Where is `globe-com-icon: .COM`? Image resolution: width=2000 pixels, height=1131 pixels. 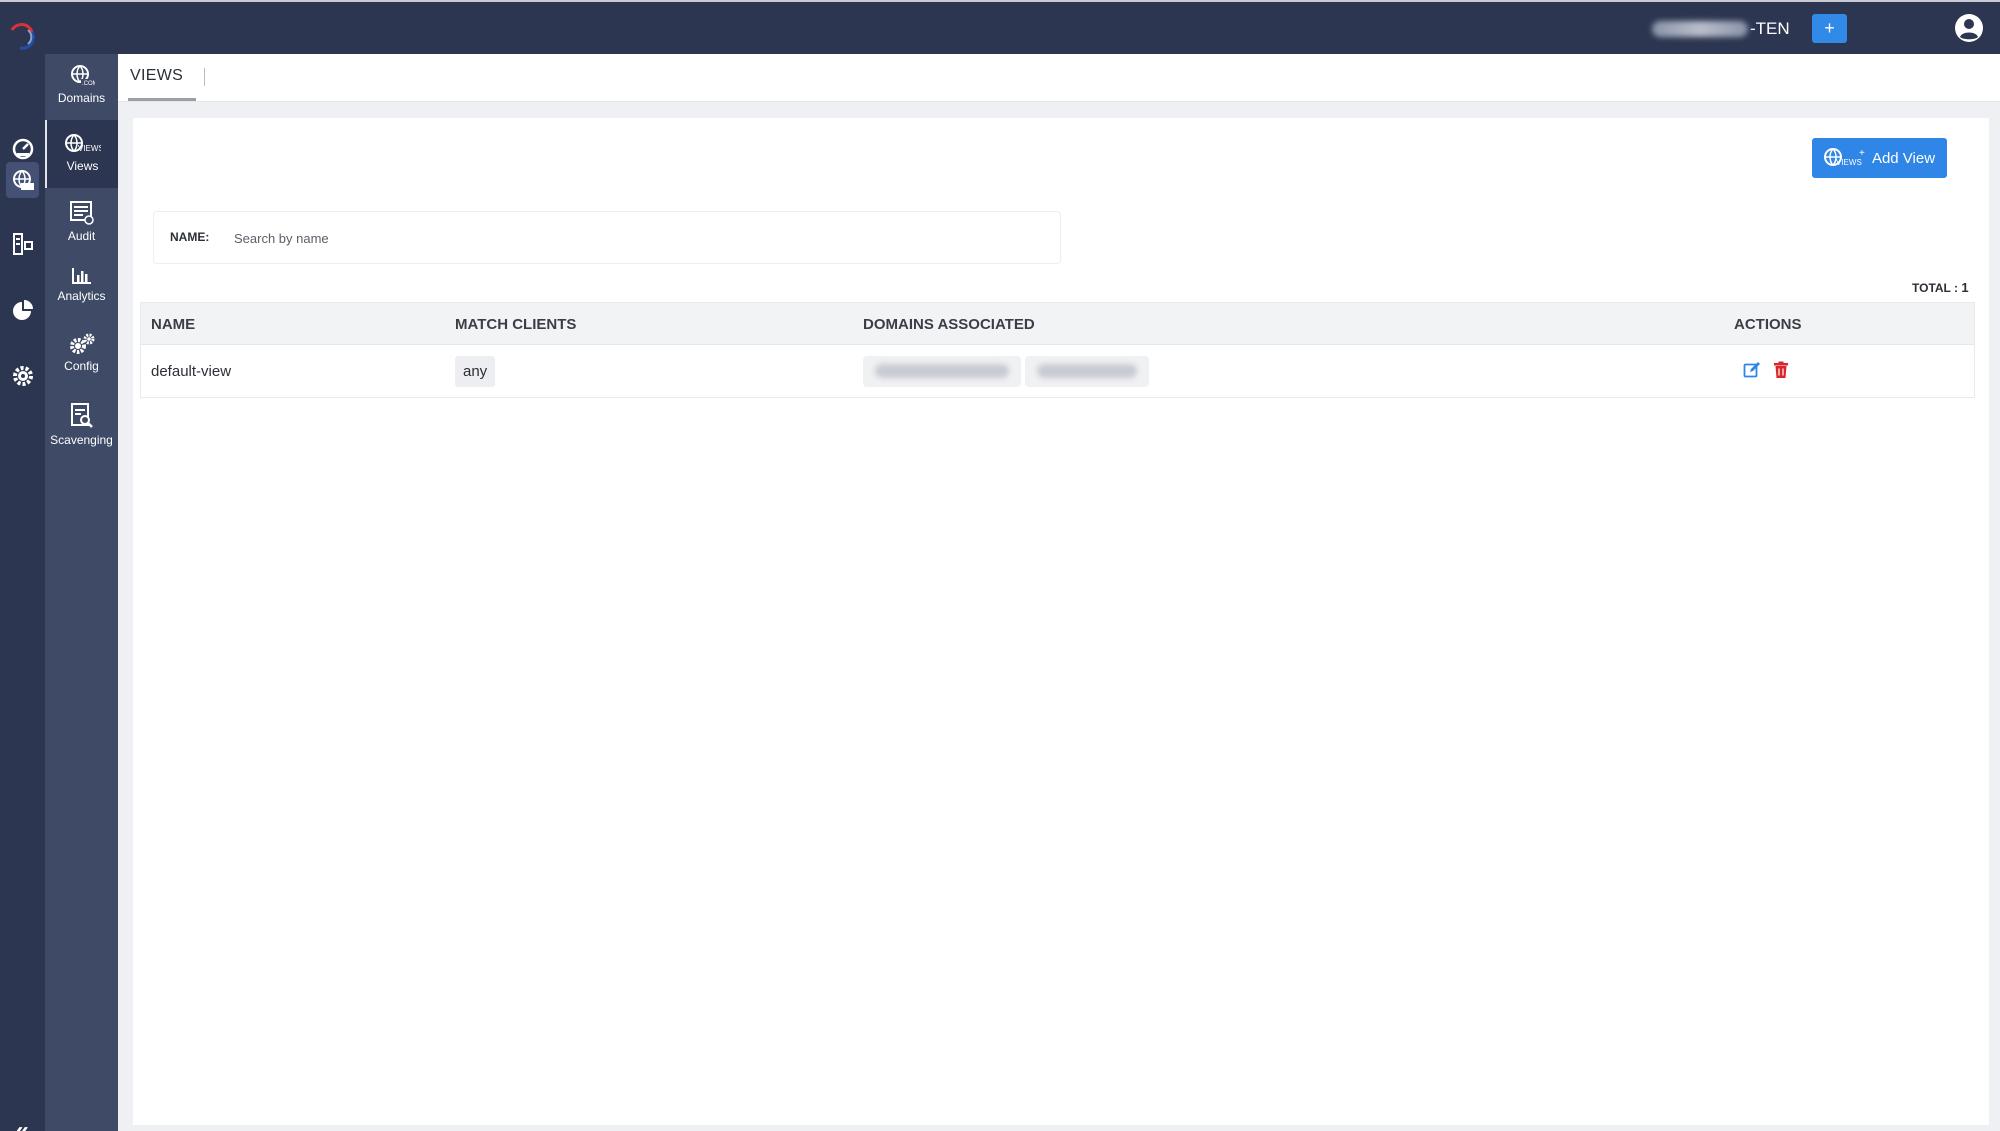 globe-com-icon: .COM is located at coordinates (82, 76).